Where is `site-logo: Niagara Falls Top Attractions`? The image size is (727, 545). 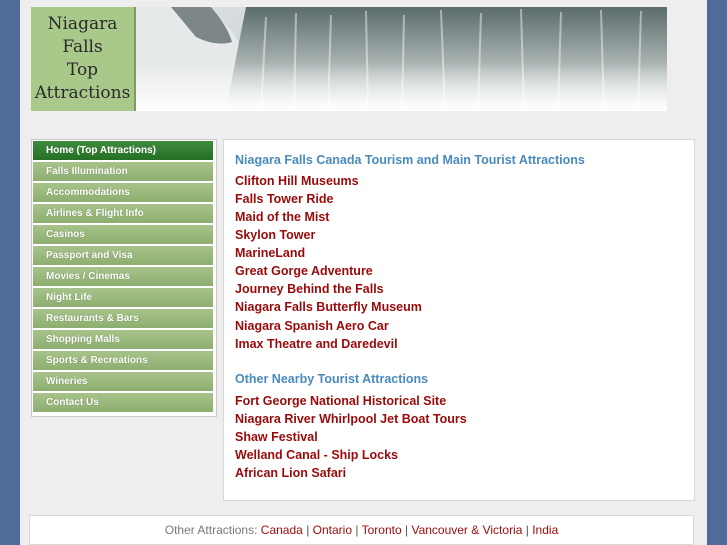
site-logo: Niagara Falls Top Attractions is located at coordinates (83, 59).